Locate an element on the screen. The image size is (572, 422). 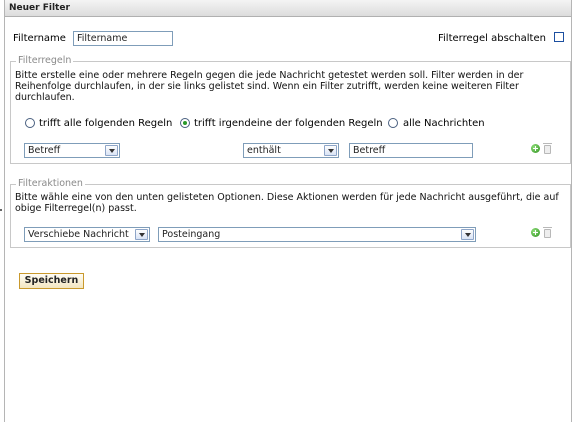
rule-operator-select: enthält is located at coordinates (291, 150).